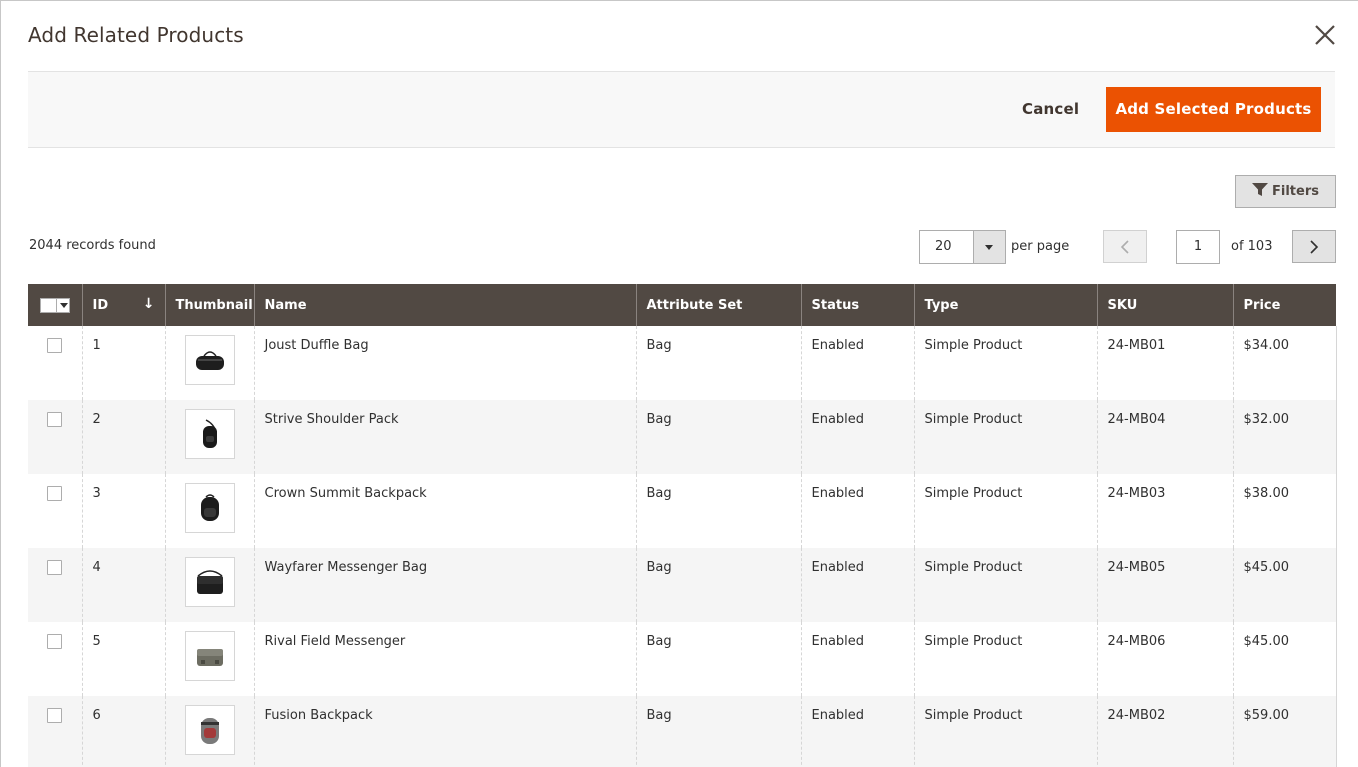  Describe the element at coordinates (1260, 189) in the screenshot. I see `funnel-icon` at that location.